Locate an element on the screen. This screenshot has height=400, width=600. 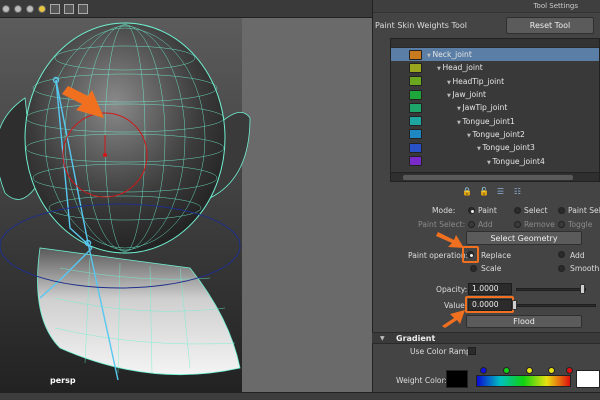
panel-title: Tool Settings is located at coordinates (486, 6).